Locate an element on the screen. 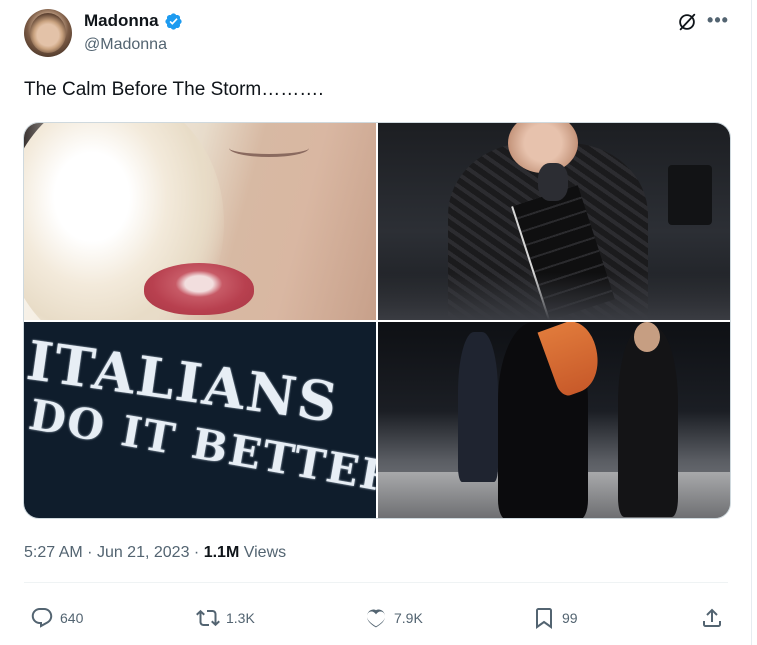 Image resolution: width=757 pixels, height=645 pixels. verified-badge-icon is located at coordinates (173, 21).